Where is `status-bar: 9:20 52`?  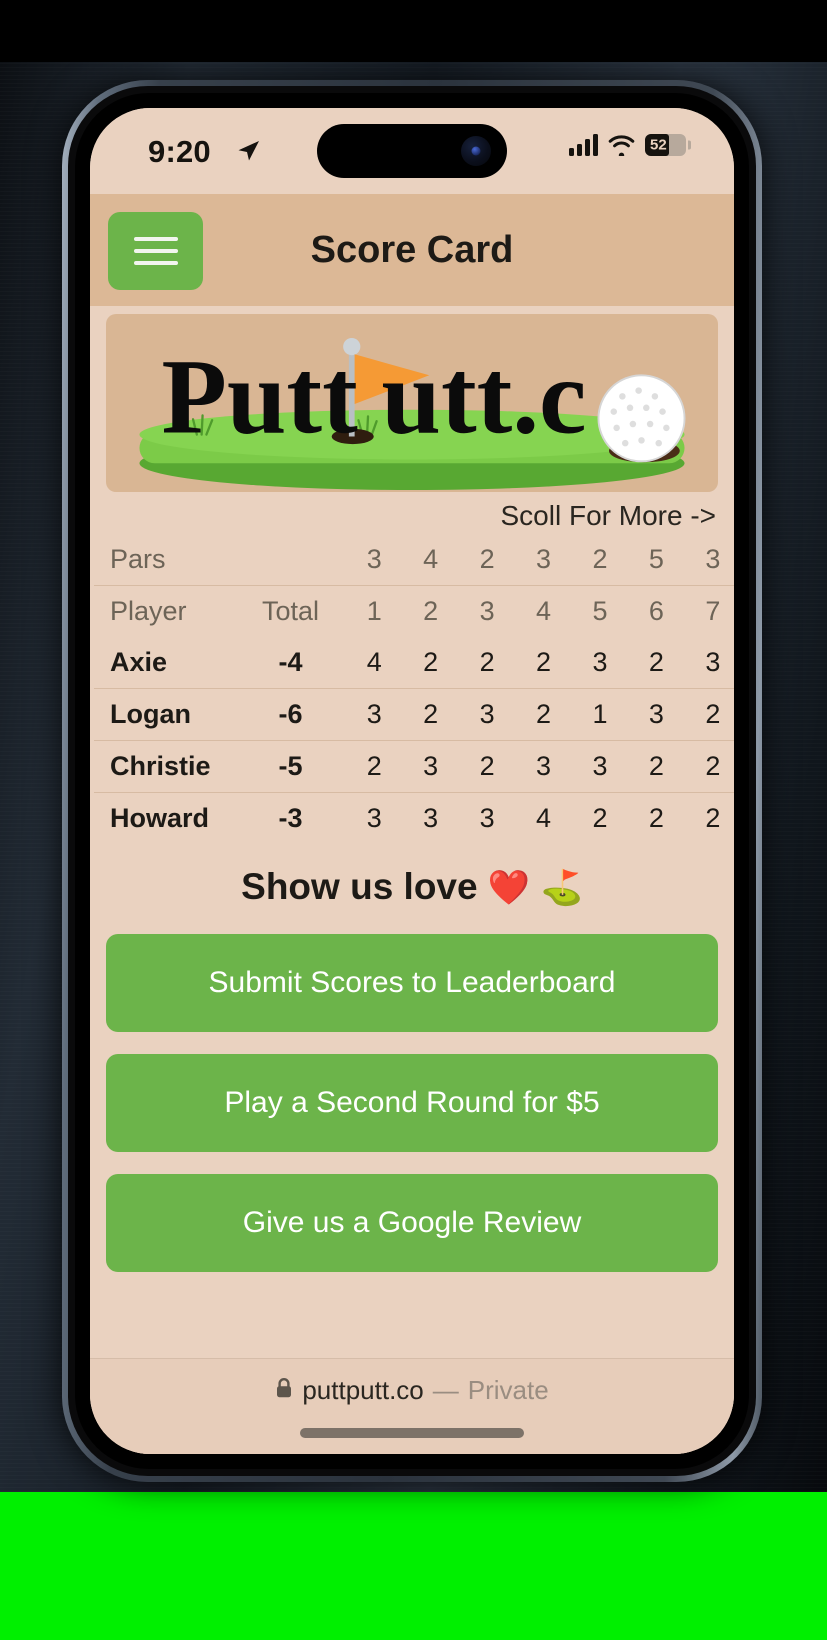
status-bar: 9:20 52 is located at coordinates (412, 151).